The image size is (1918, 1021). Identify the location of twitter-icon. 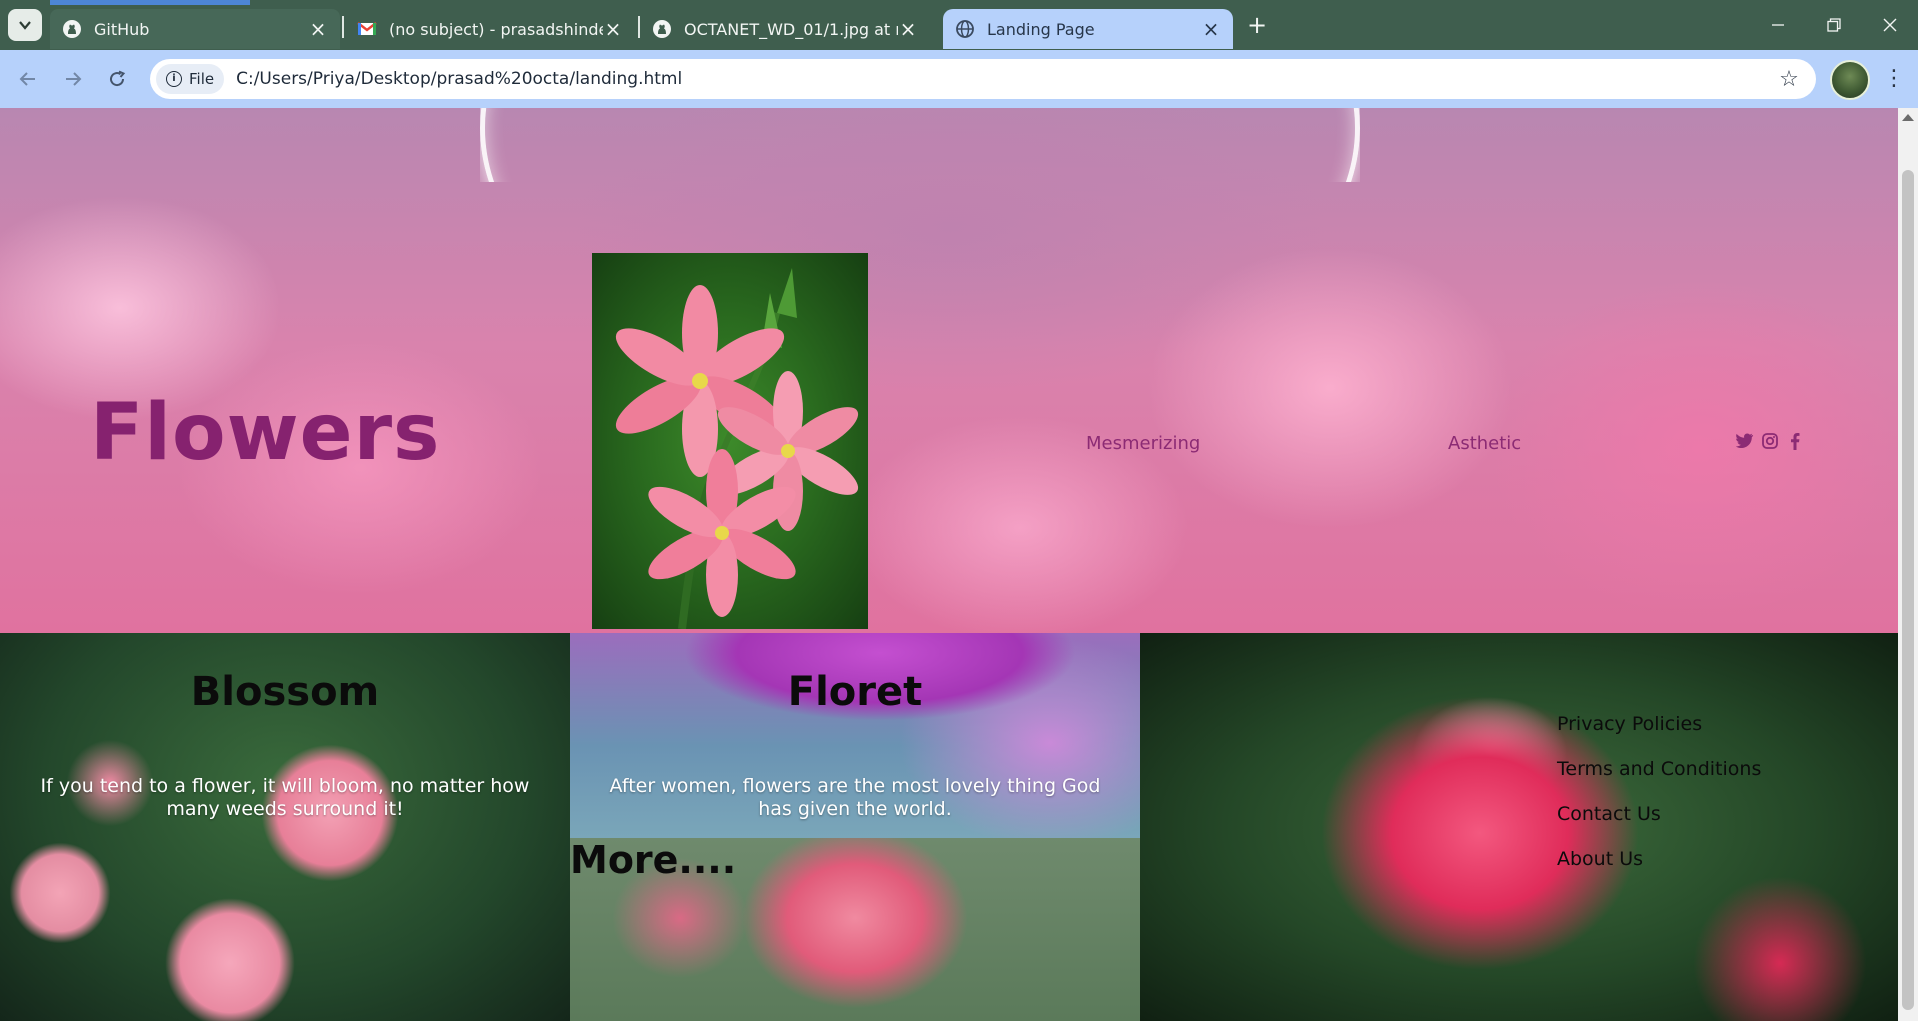
(1744, 443).